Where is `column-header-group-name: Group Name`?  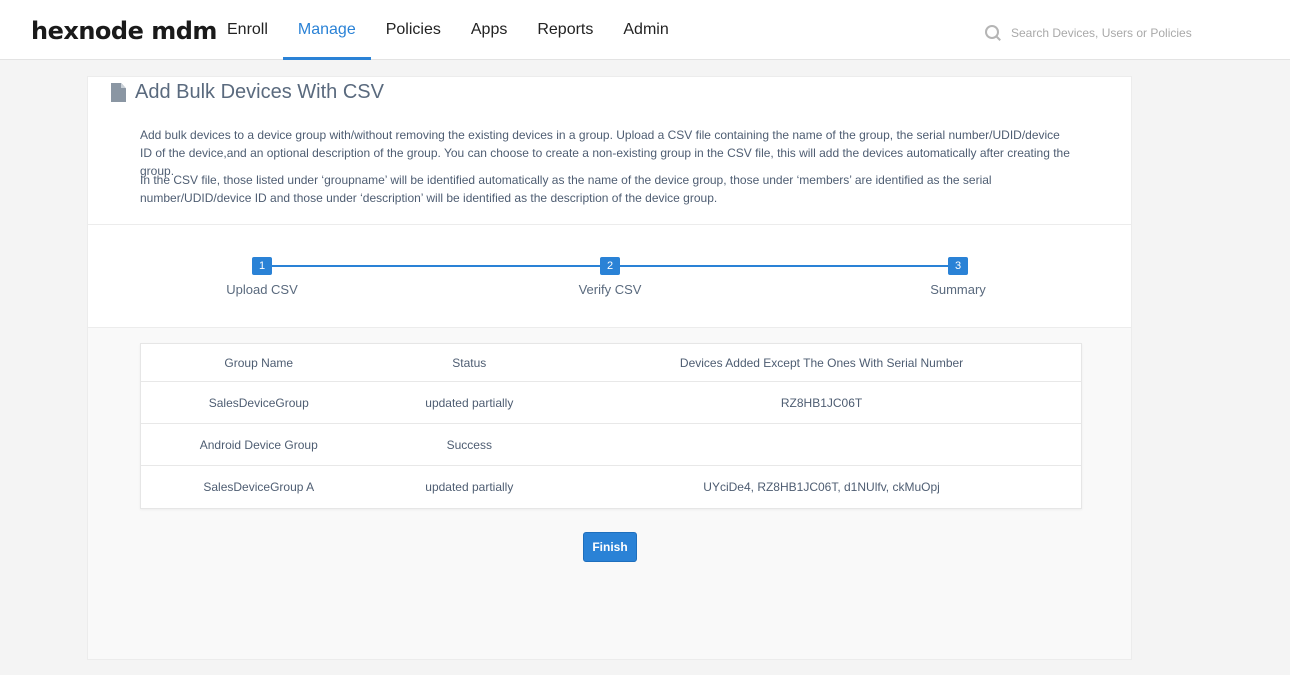 column-header-group-name: Group Name is located at coordinates (259, 362).